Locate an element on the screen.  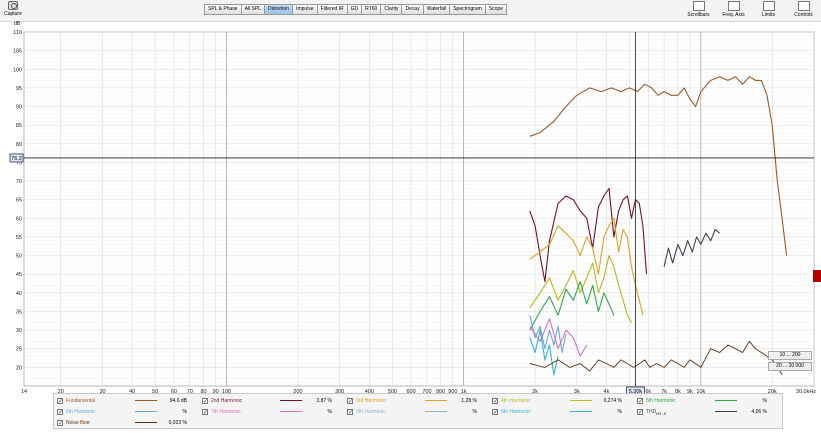
x-tick-label: 14 is located at coordinates (24, 391).